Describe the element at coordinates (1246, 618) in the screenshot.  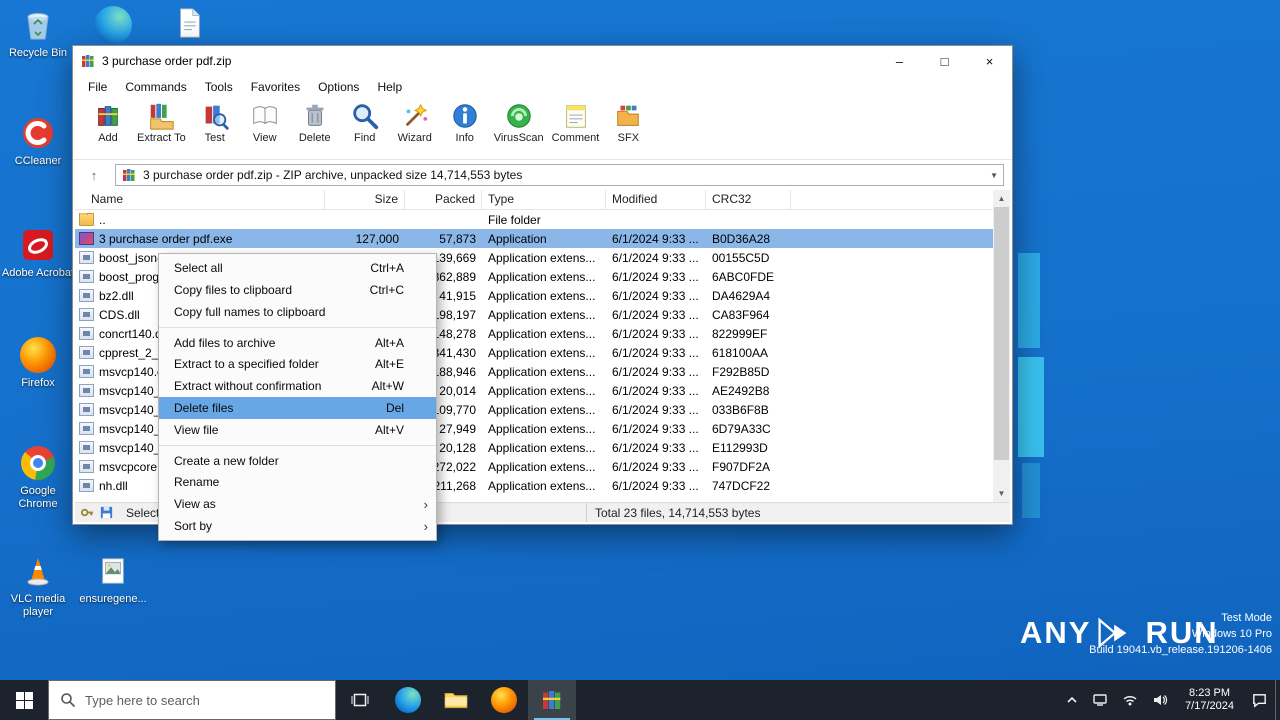
I see `watermark-mode: Test Mode` at that location.